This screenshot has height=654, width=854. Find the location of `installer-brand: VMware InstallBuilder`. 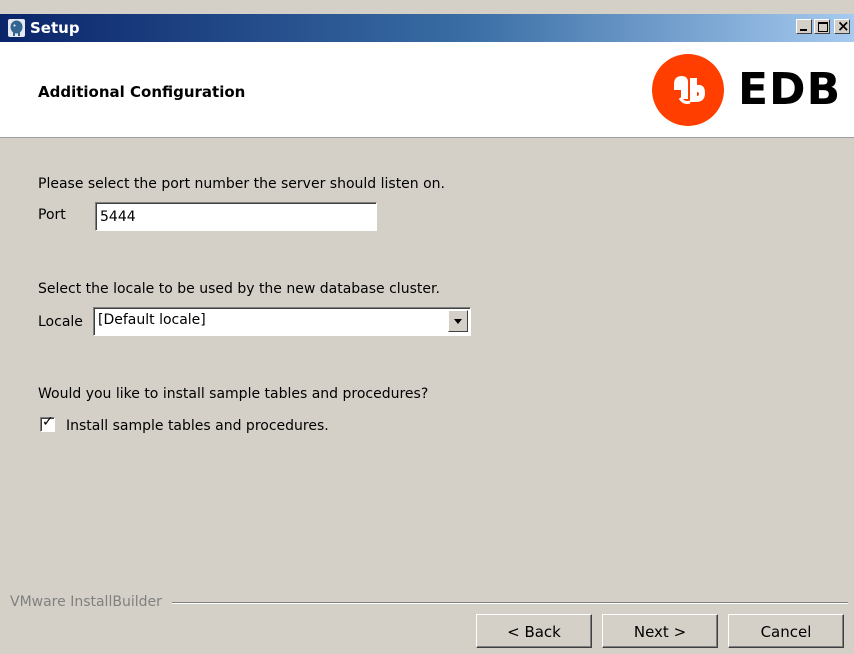

installer-brand: VMware InstallBuilder is located at coordinates (86, 602).